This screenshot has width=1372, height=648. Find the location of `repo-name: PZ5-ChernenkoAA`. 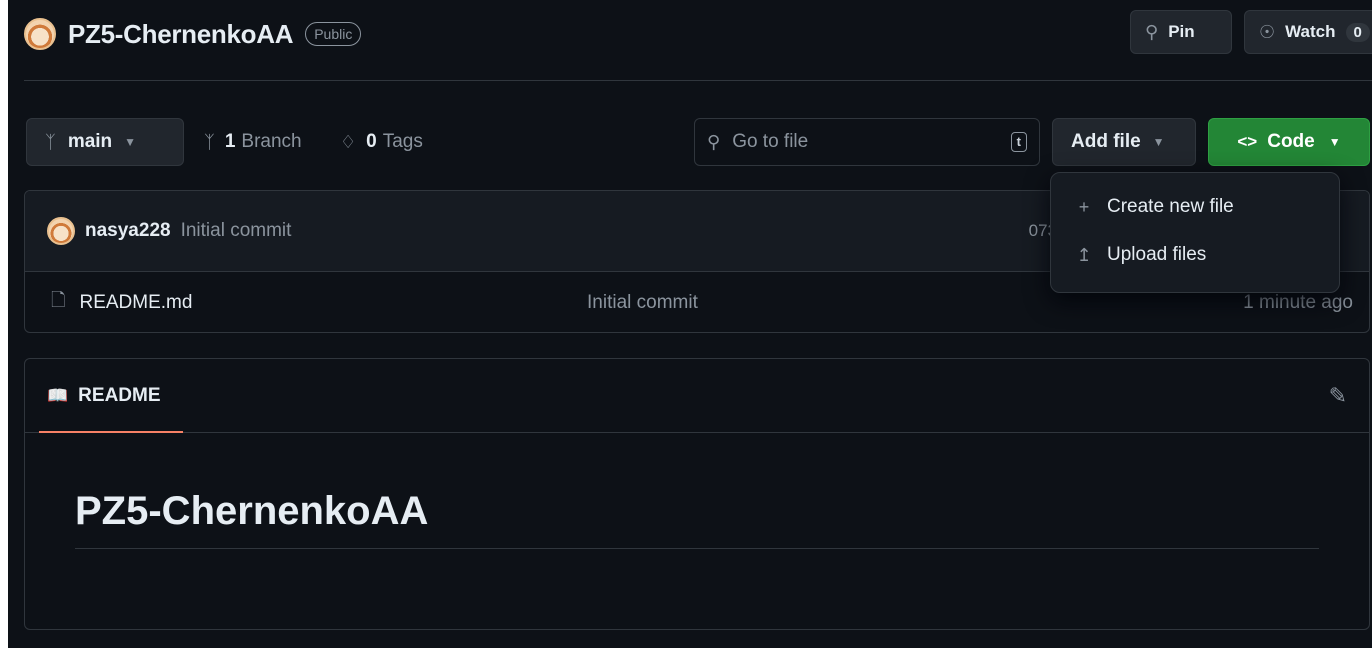

repo-name: PZ5-ChernenkoAA is located at coordinates (181, 34).